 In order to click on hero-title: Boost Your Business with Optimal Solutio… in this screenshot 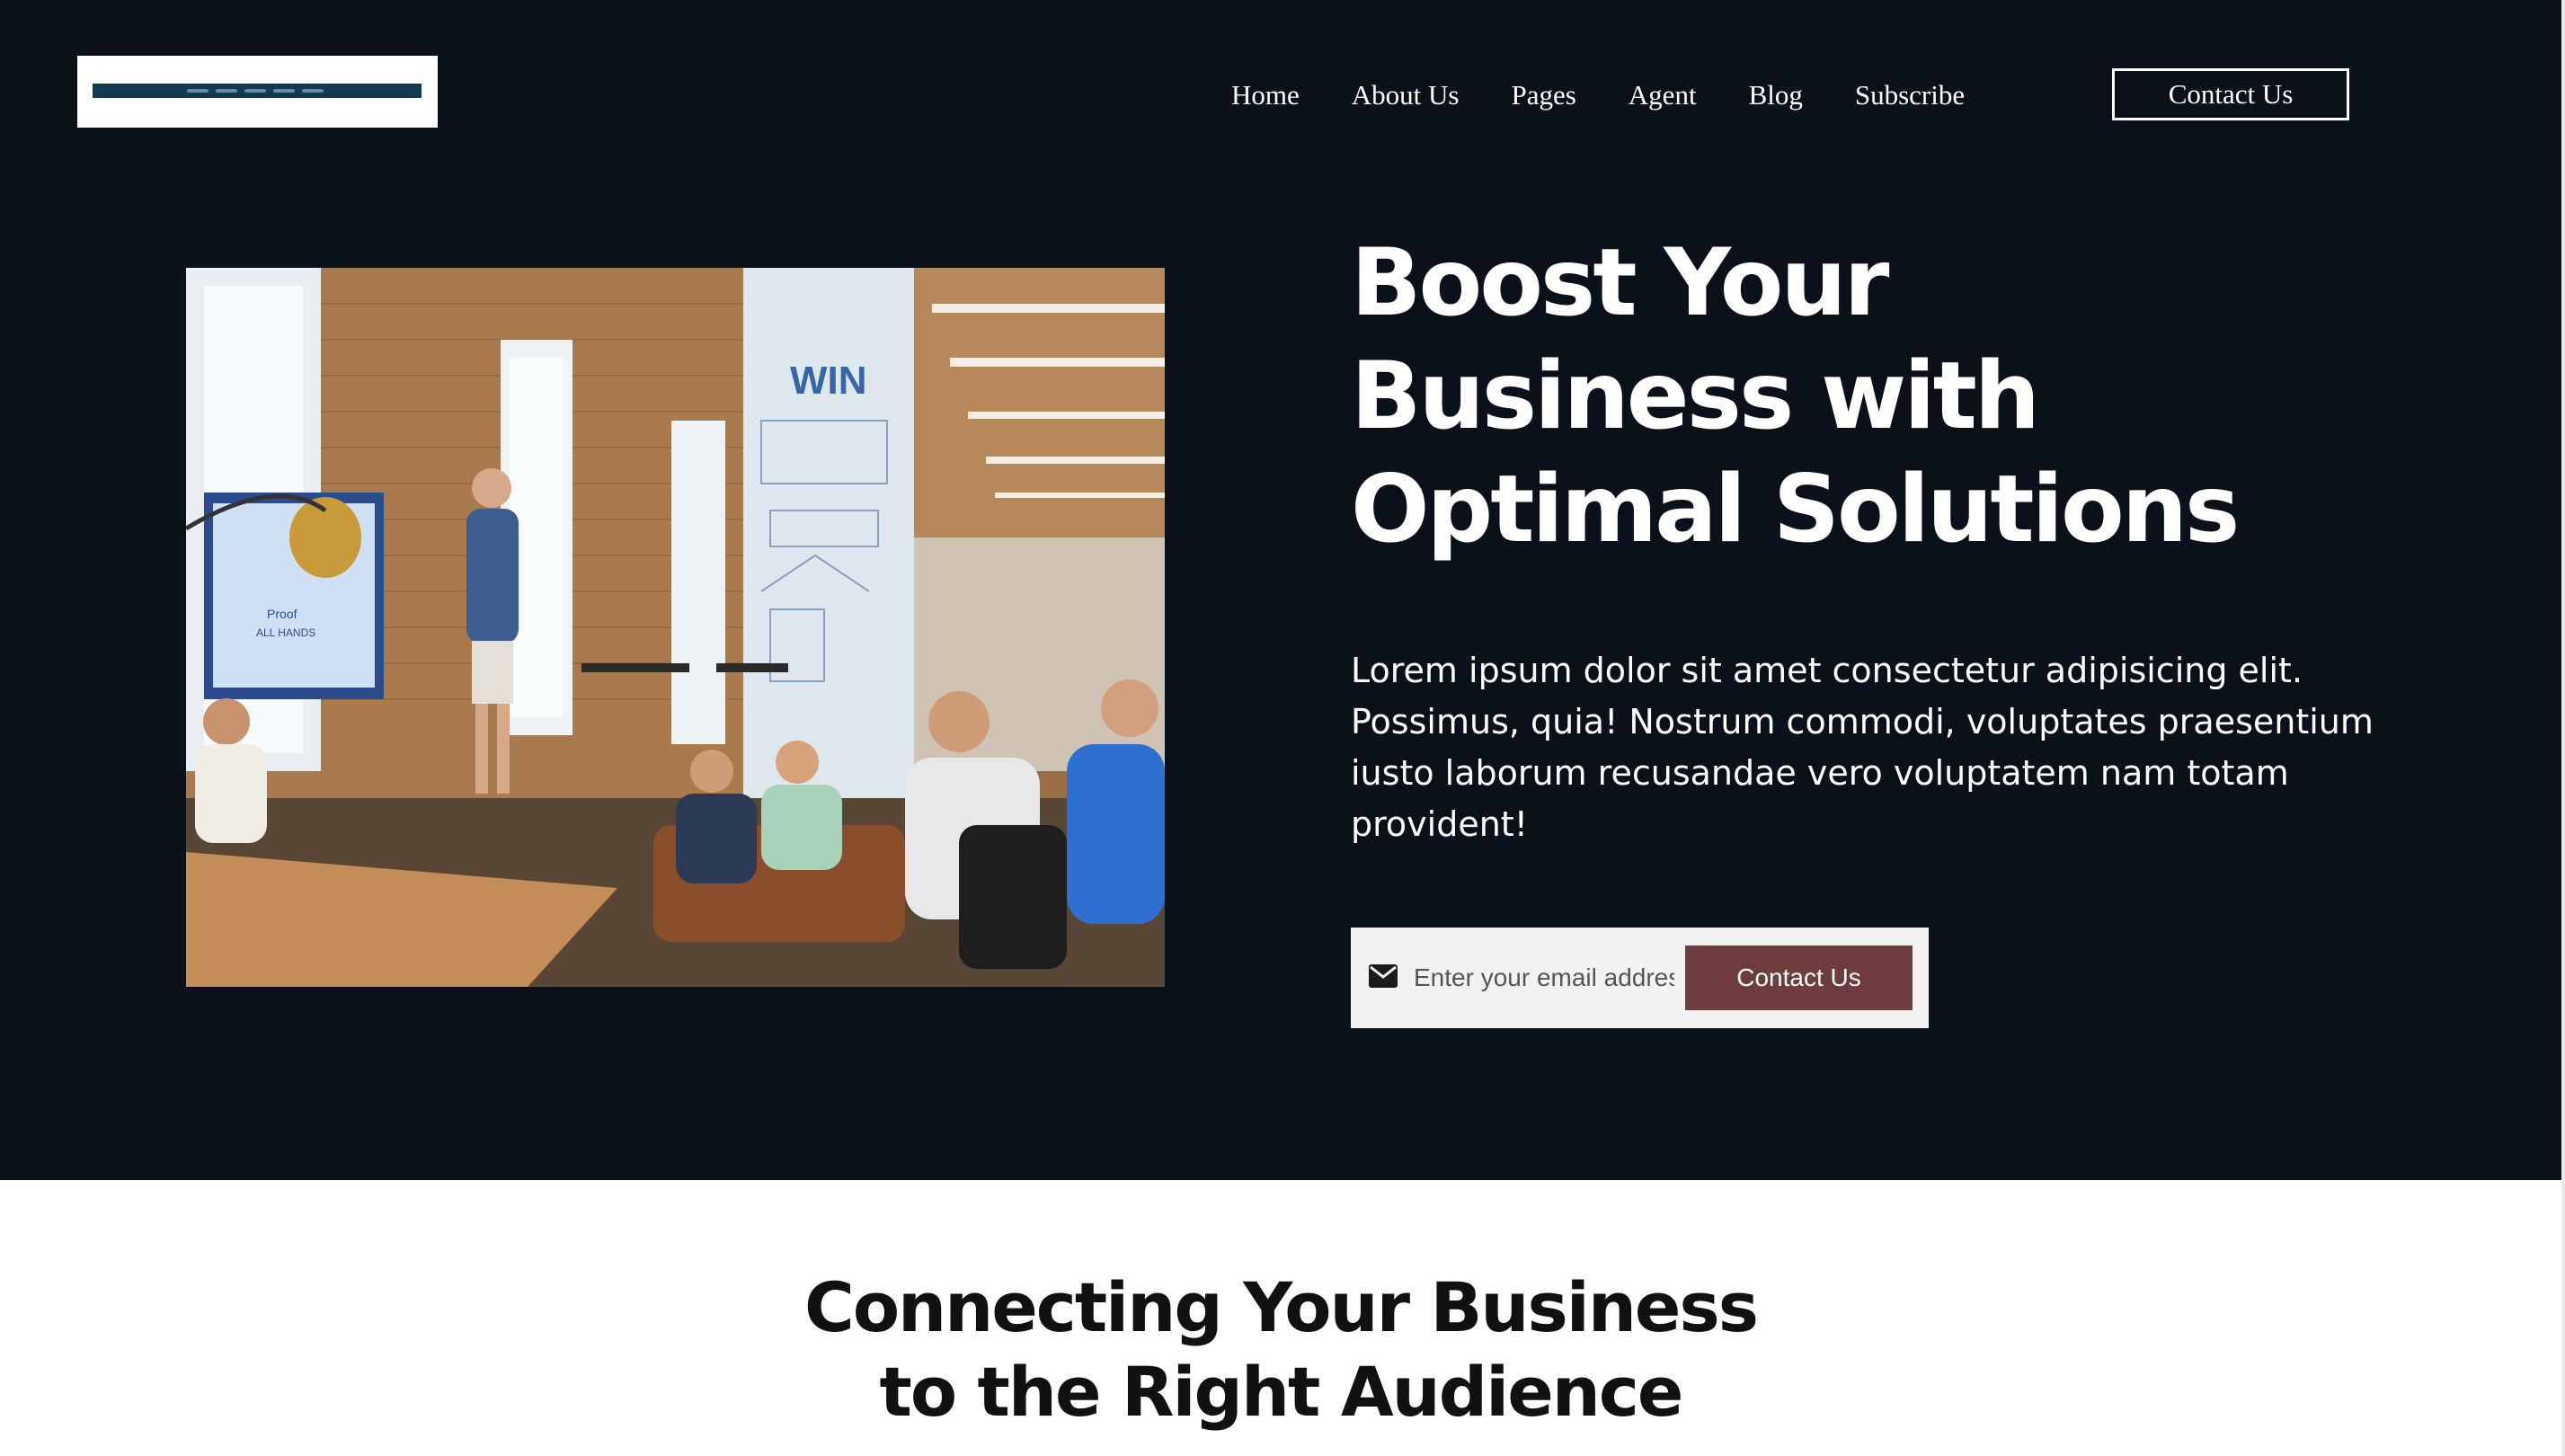, I will do `click(1845, 396)`.